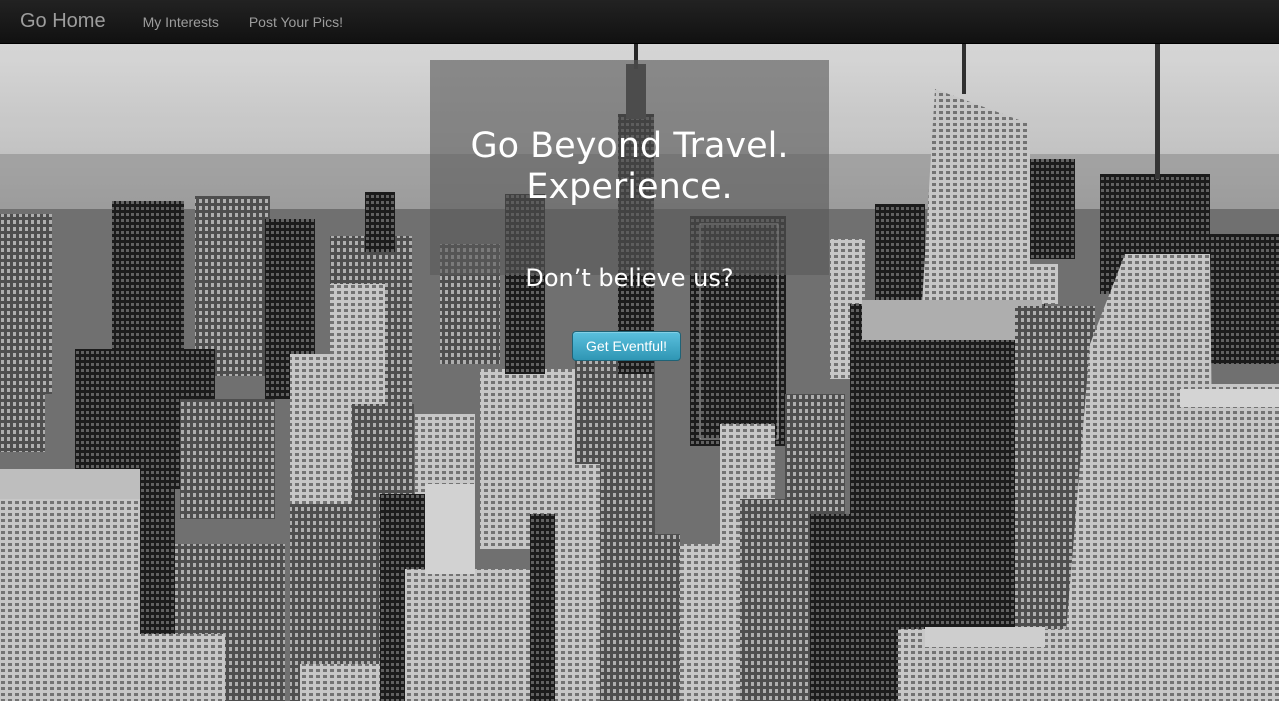 The height and width of the screenshot is (701, 1279). What do you see at coordinates (626, 346) in the screenshot?
I see `get-eventful-button: Get Eventful!` at bounding box center [626, 346].